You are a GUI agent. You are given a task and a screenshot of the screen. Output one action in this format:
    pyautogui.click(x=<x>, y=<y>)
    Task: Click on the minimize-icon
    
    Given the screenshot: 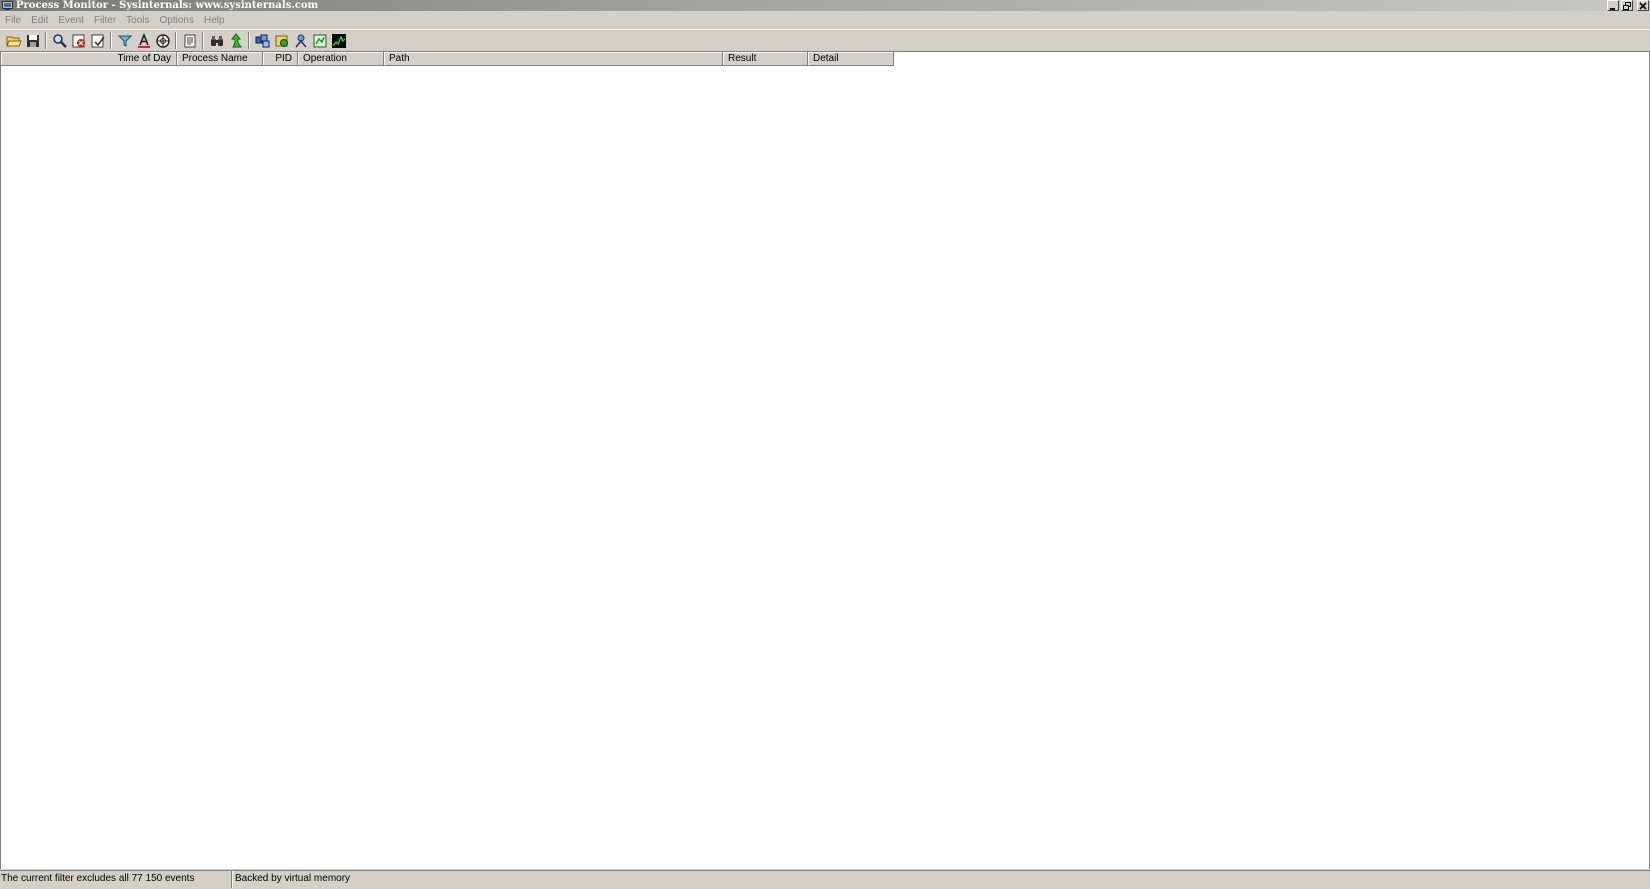 What is the action you would take?
    pyautogui.click(x=1612, y=8)
    